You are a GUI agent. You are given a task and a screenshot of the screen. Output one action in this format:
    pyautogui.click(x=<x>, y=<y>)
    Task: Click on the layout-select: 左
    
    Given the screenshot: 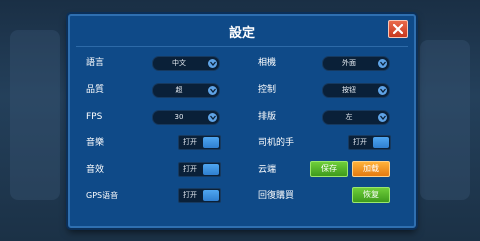 What is the action you would take?
    pyautogui.click(x=356, y=117)
    